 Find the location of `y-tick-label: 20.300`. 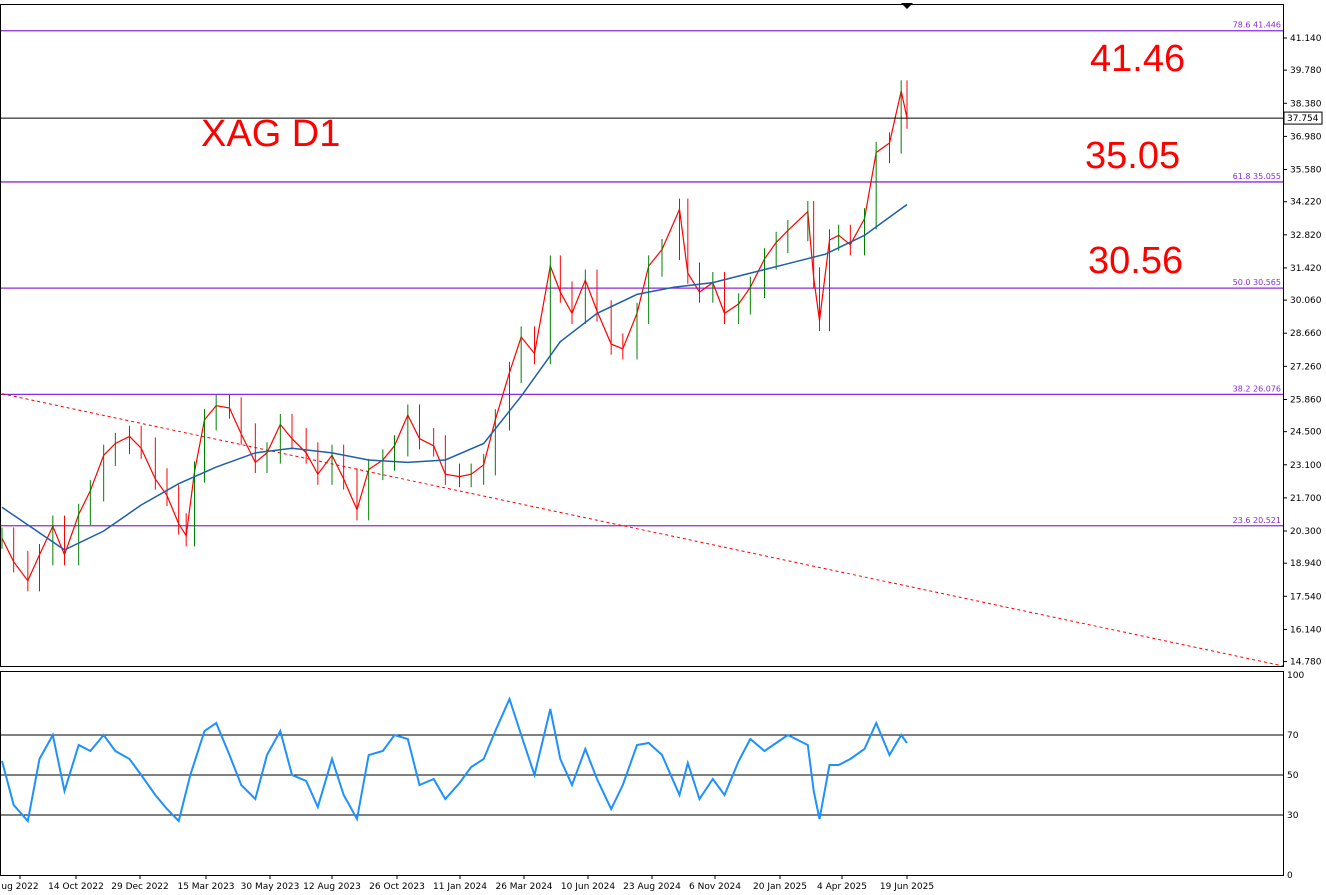

y-tick-label: 20.300 is located at coordinates (1306, 532).